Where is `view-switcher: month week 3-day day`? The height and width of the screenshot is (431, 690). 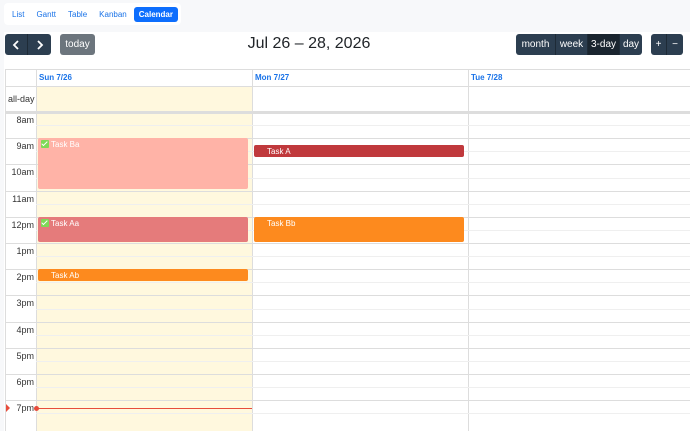 view-switcher: month week 3-day day is located at coordinates (579, 44).